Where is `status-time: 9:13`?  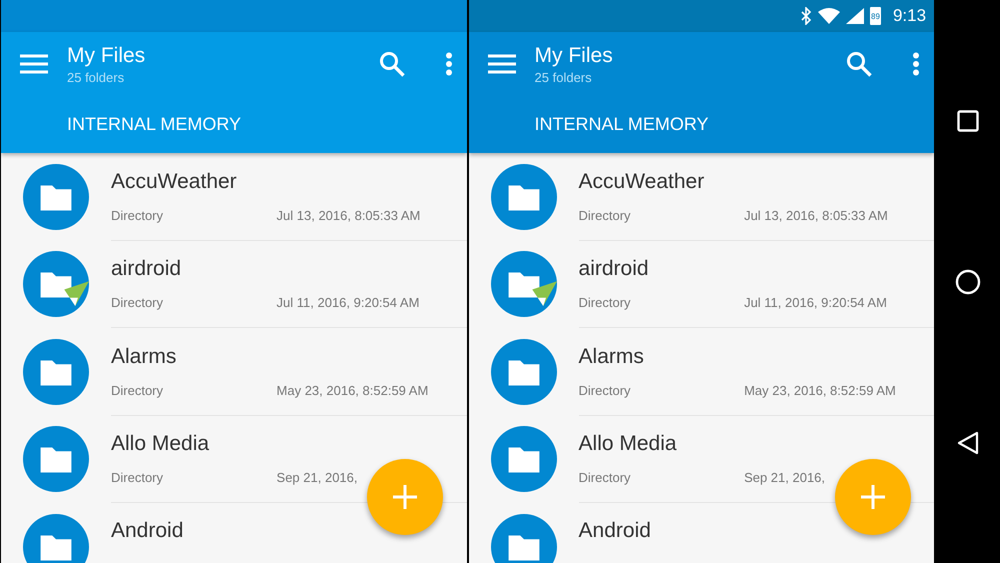
status-time: 9:13 is located at coordinates (909, 16).